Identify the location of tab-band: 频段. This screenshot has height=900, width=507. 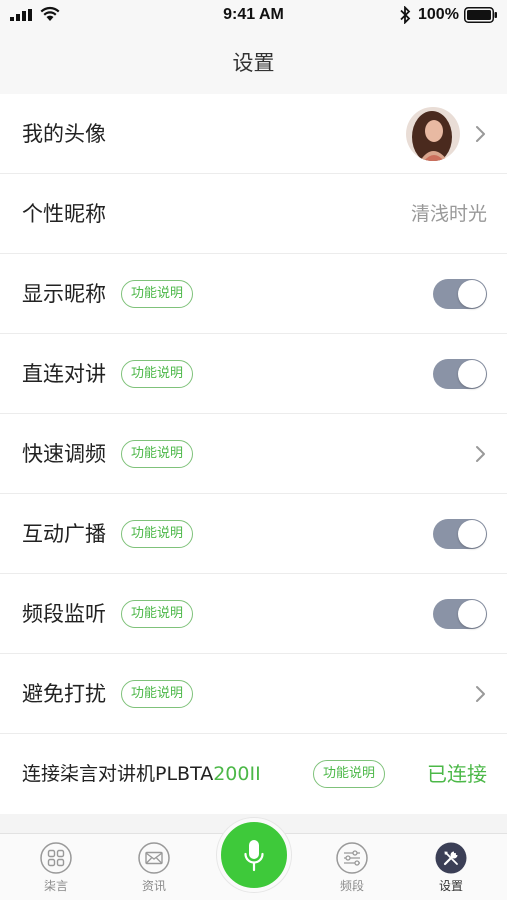
(352, 868).